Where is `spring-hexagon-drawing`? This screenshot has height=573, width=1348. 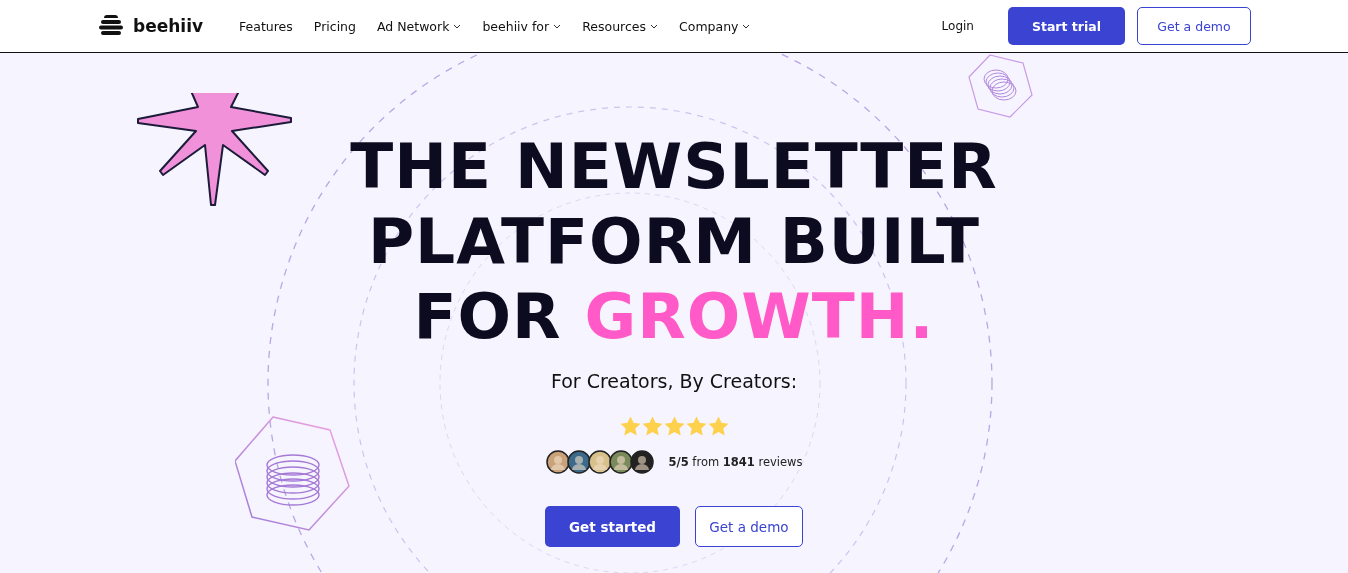
spring-hexagon-drawing is located at coordinates (1001, 86).